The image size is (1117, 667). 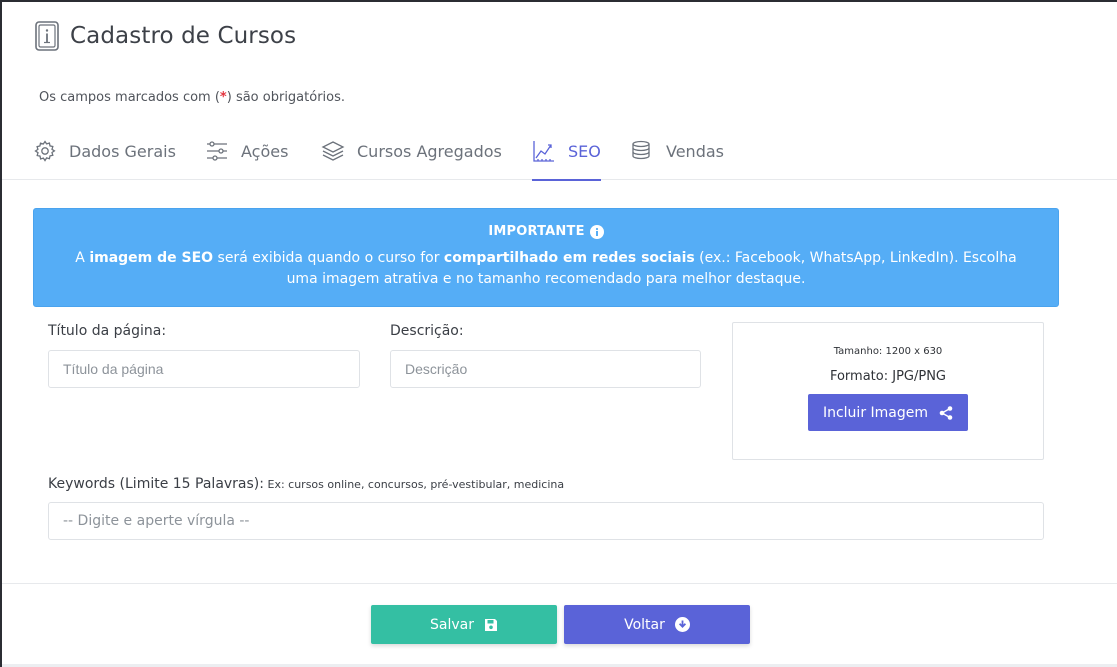 What do you see at coordinates (695, 151) in the screenshot?
I see `tab-vendas-label: Vendas` at bounding box center [695, 151].